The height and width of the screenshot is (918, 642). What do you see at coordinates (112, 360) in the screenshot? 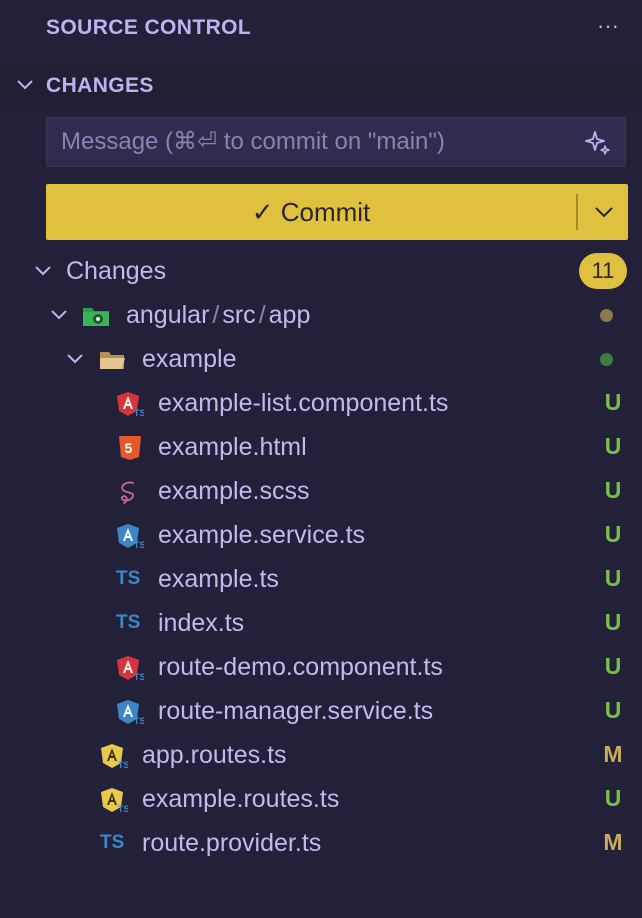
I see `folder-open-icon` at bounding box center [112, 360].